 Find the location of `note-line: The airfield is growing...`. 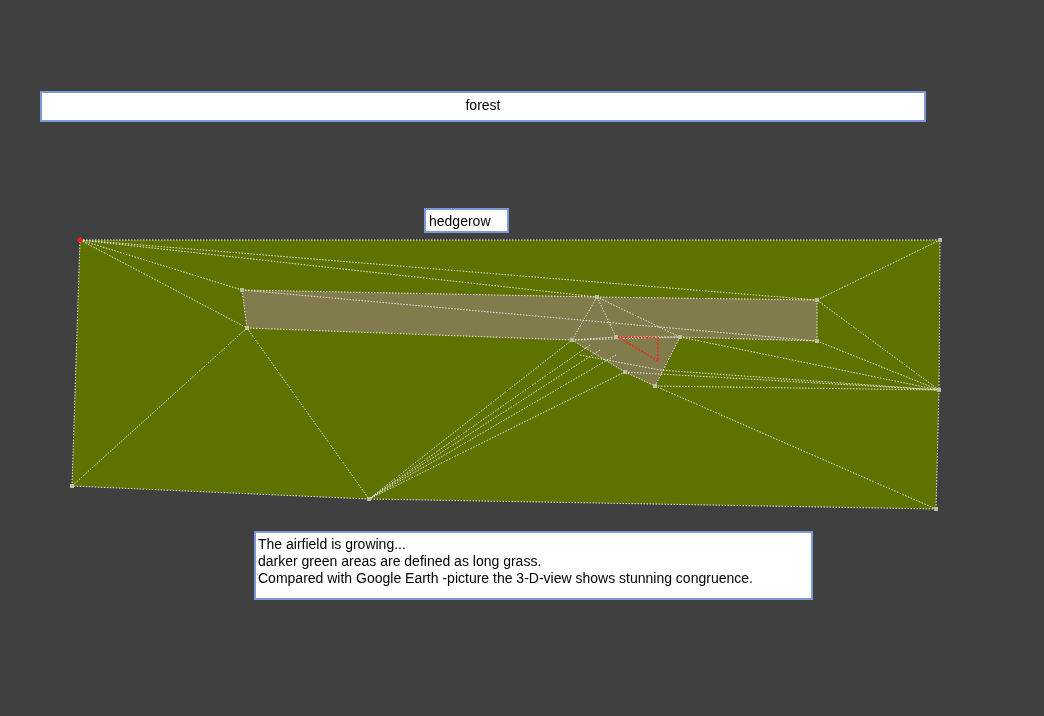

note-line: The airfield is growing... is located at coordinates (332, 544).